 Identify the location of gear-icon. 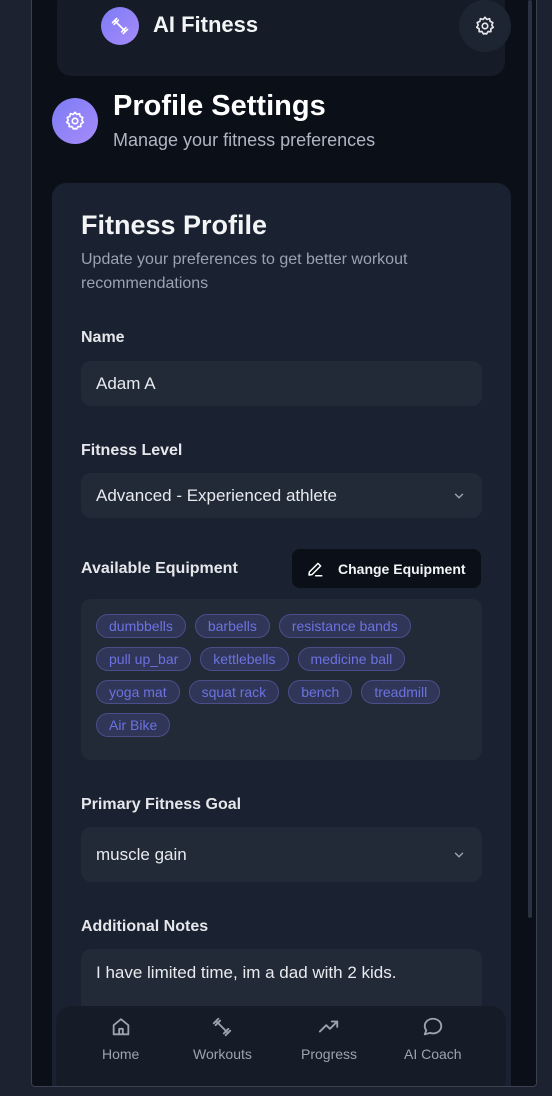
(485, 26).